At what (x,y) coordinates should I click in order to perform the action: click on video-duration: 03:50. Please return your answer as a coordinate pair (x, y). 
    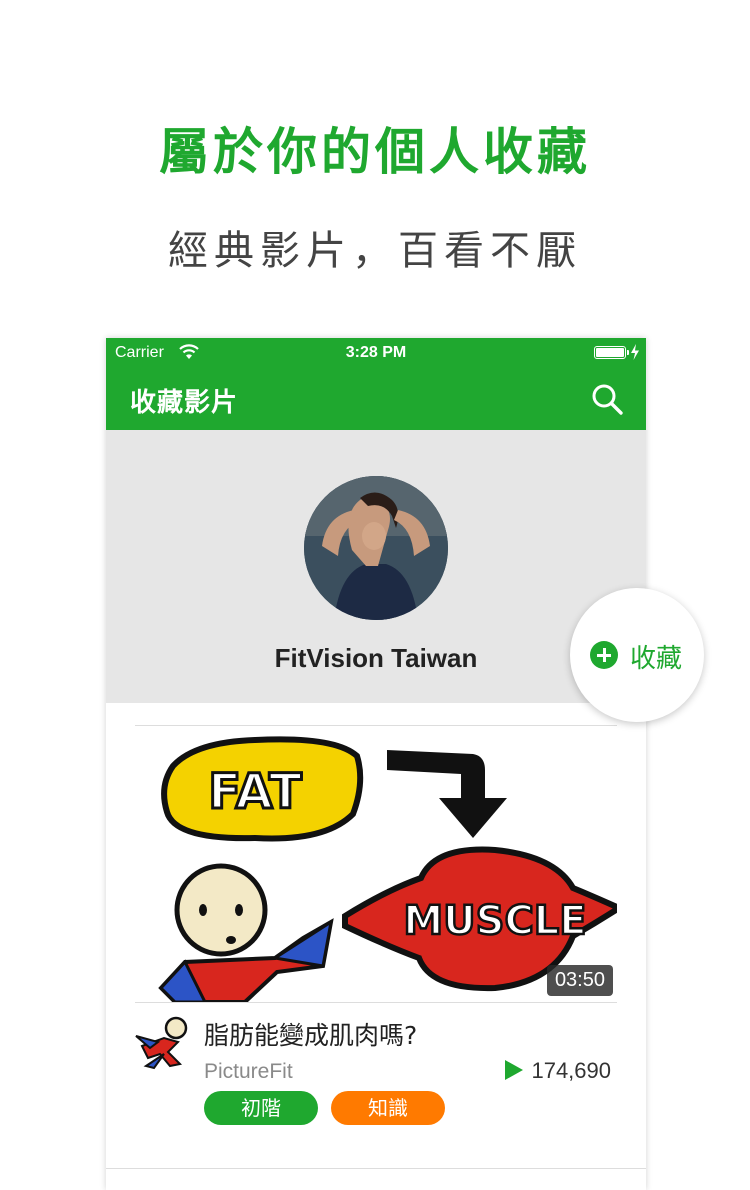
    Looking at the image, I should click on (579, 980).